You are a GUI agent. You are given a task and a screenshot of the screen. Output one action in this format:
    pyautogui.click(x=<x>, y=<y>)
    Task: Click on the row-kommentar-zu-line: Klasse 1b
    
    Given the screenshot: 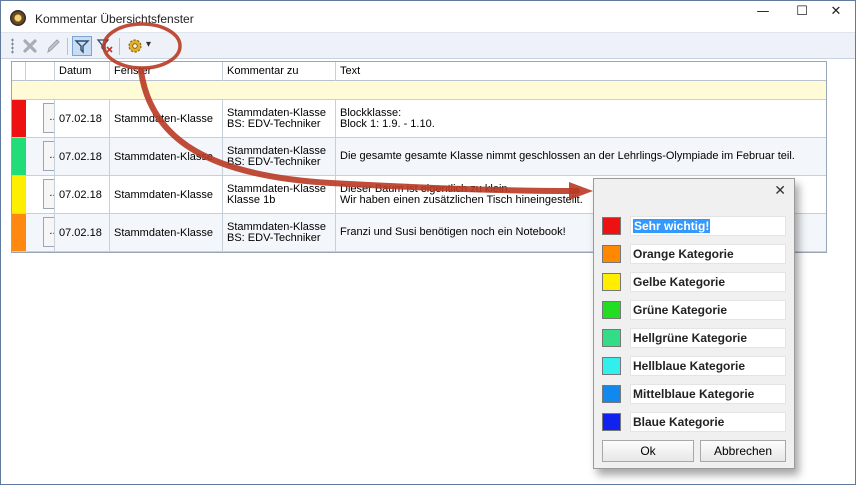 What is the action you would take?
    pyautogui.click(x=251, y=199)
    